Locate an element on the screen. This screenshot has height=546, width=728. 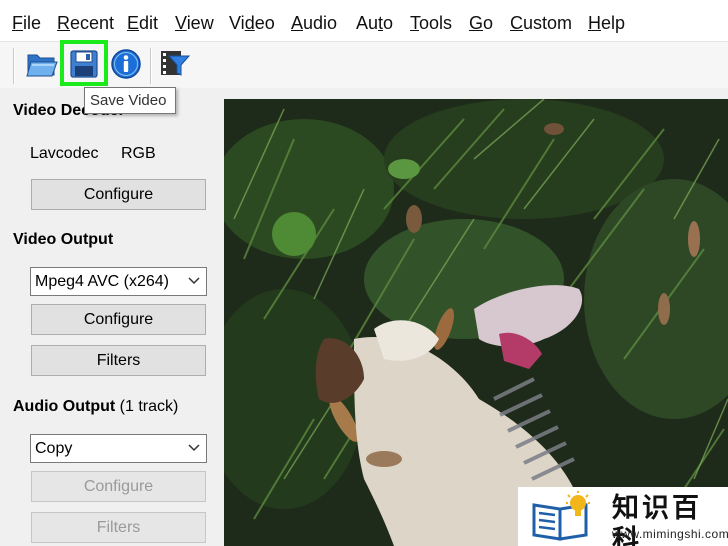
menu-edit: Edit is located at coordinates (142, 23).